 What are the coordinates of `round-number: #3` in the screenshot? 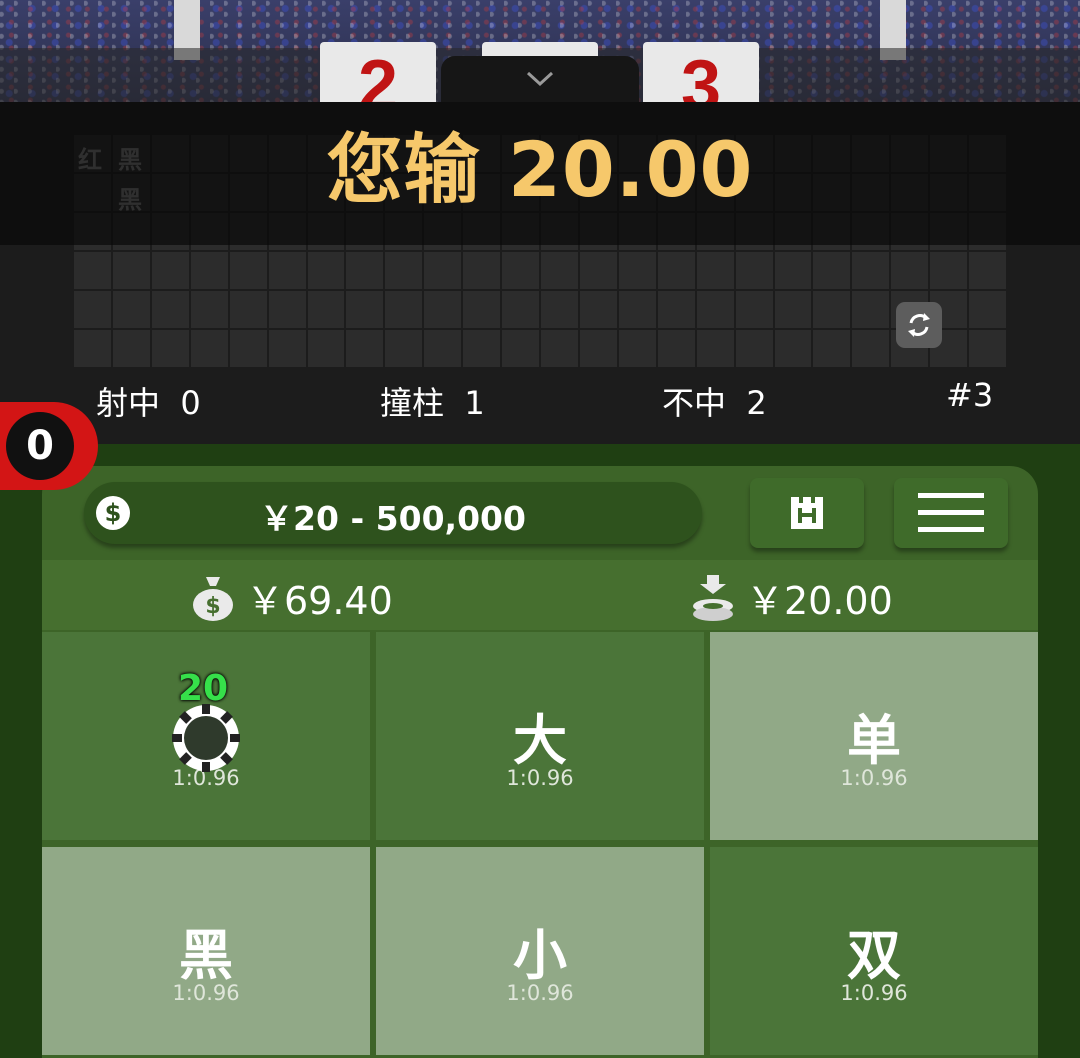 It's located at (970, 395).